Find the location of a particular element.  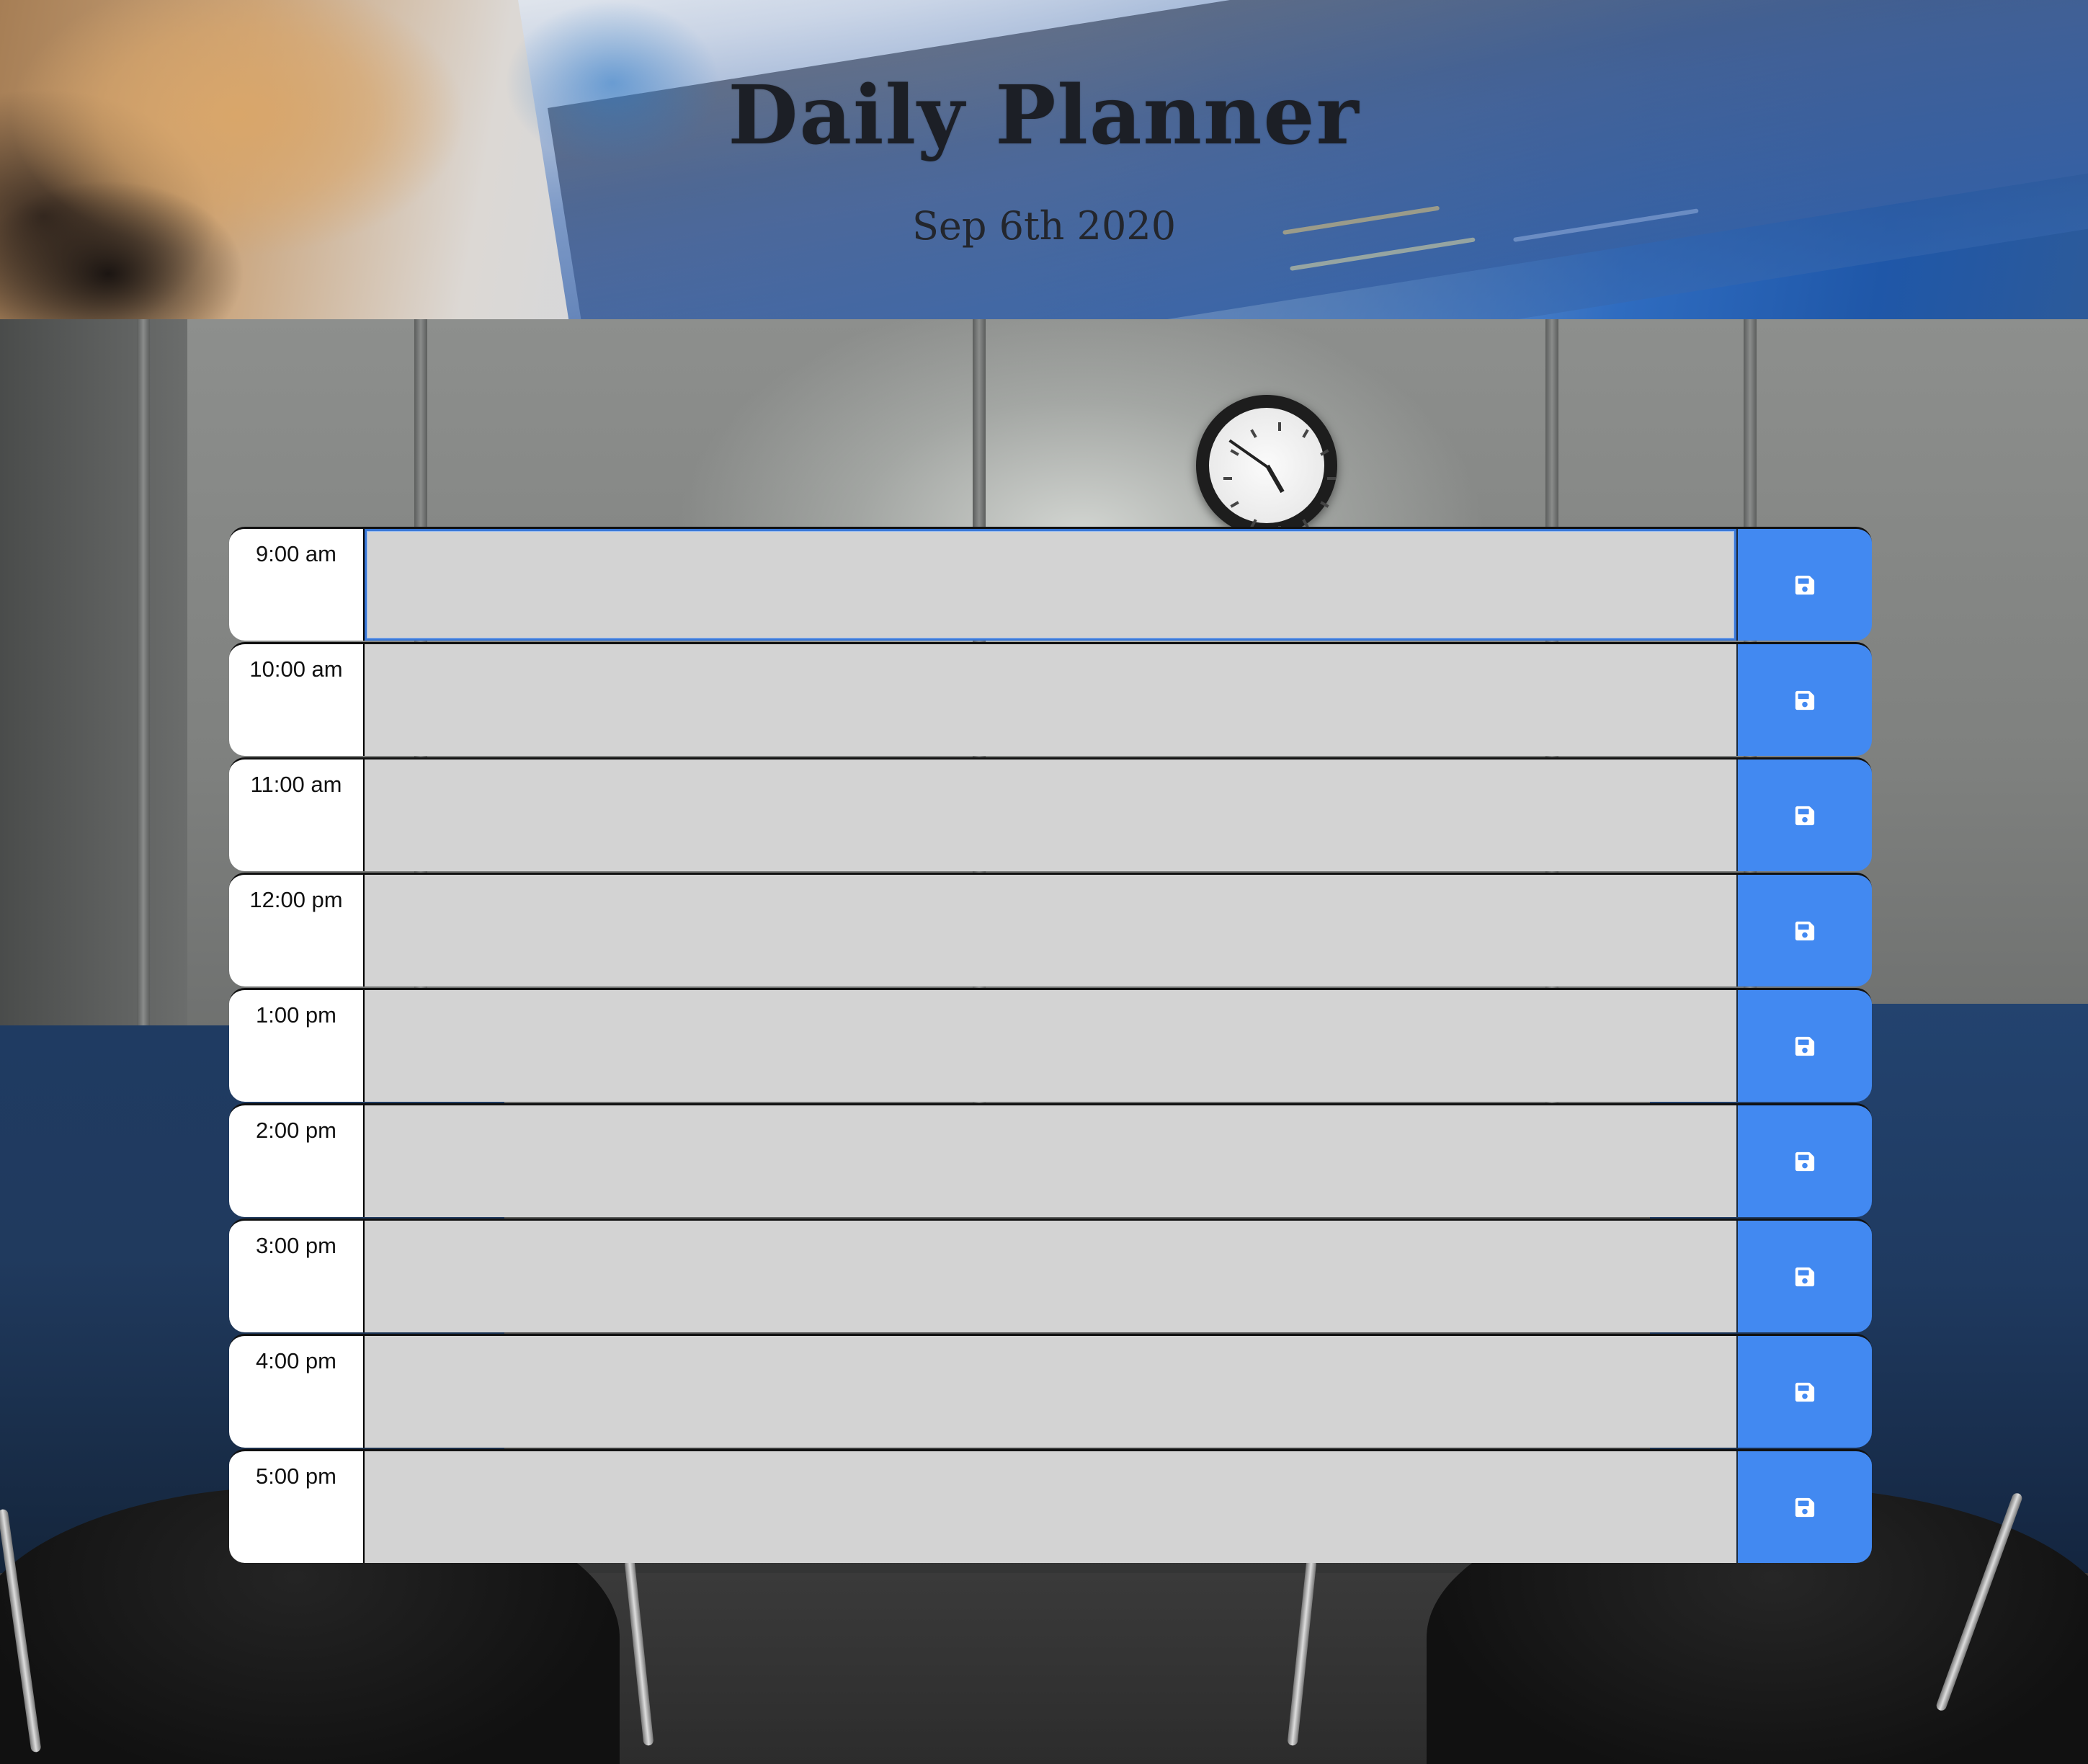

page-title: Daily Planner is located at coordinates (1044, 115).